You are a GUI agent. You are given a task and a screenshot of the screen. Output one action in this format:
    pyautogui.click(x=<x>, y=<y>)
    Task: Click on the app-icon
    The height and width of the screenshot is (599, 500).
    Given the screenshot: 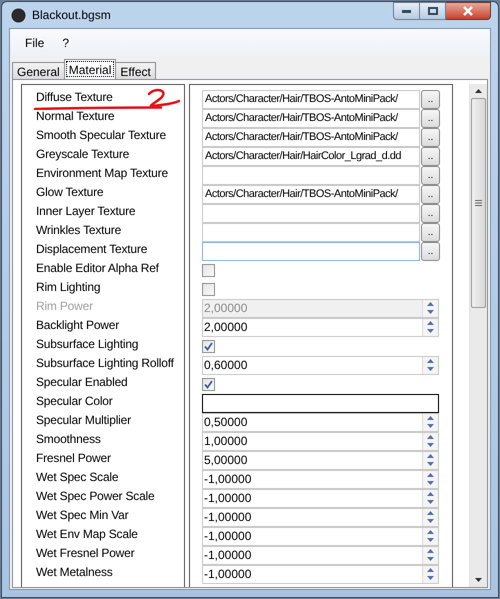 What is the action you would take?
    pyautogui.click(x=18, y=15)
    